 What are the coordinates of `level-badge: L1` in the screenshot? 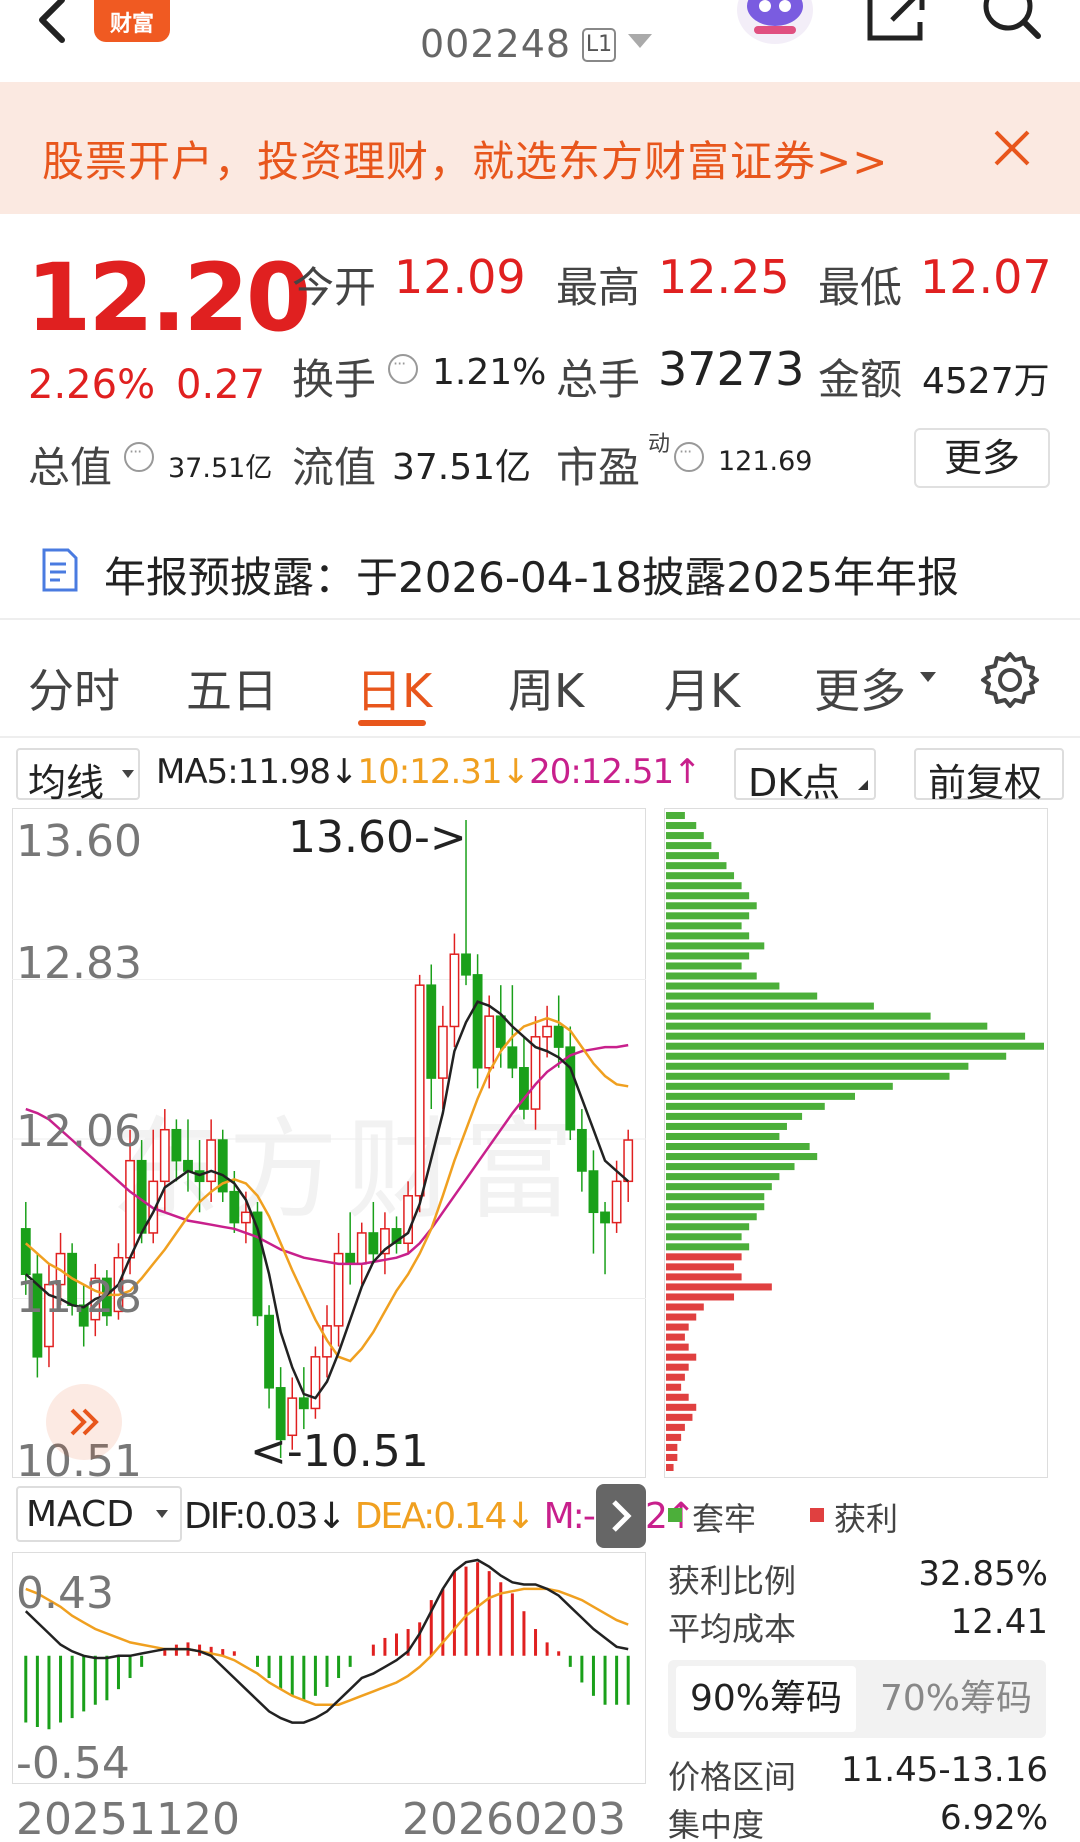 It's located at (599, 45).